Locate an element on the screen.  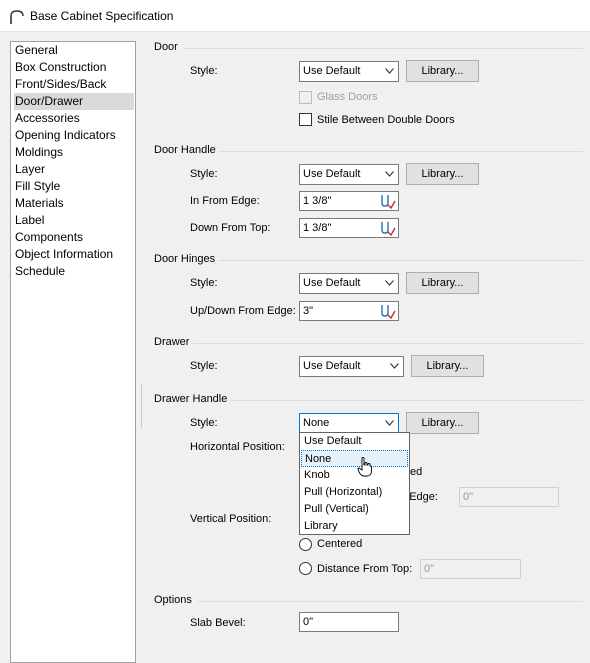
door-hinges-style-select: Use Default is located at coordinates (349, 283).